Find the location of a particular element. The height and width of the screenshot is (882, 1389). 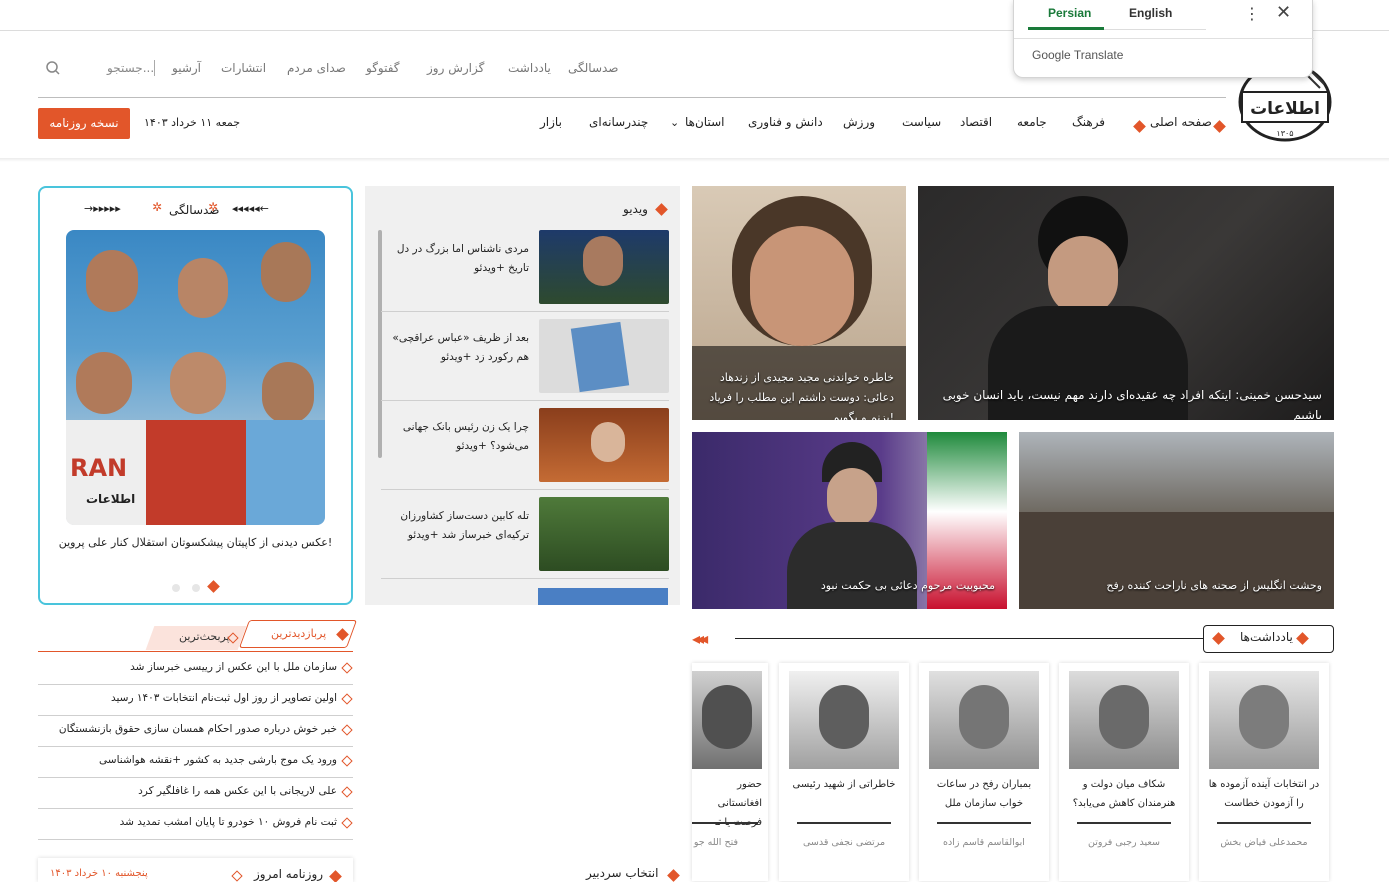

ornament-divider is located at coordinates (1264, 823).